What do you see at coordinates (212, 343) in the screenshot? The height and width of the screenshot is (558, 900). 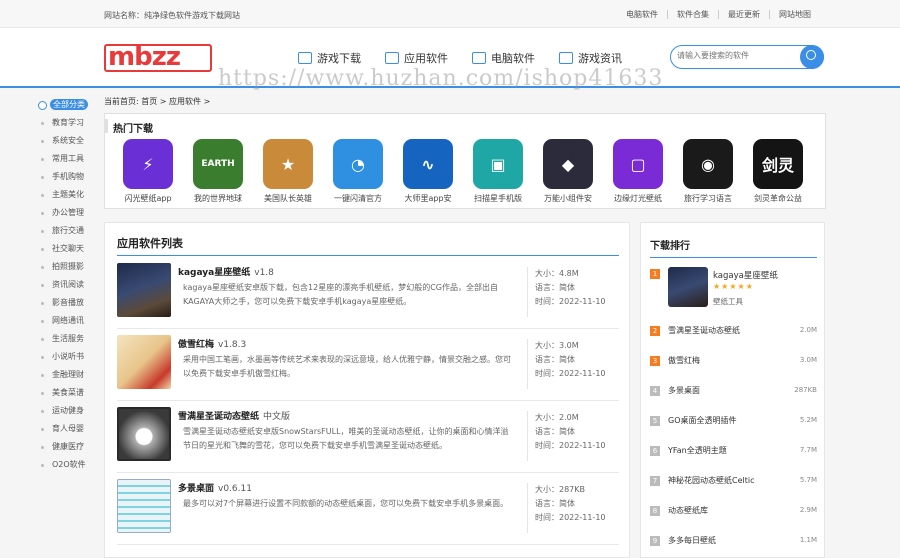 I see `app-name: 傲雪红梅 v1.8.3` at bounding box center [212, 343].